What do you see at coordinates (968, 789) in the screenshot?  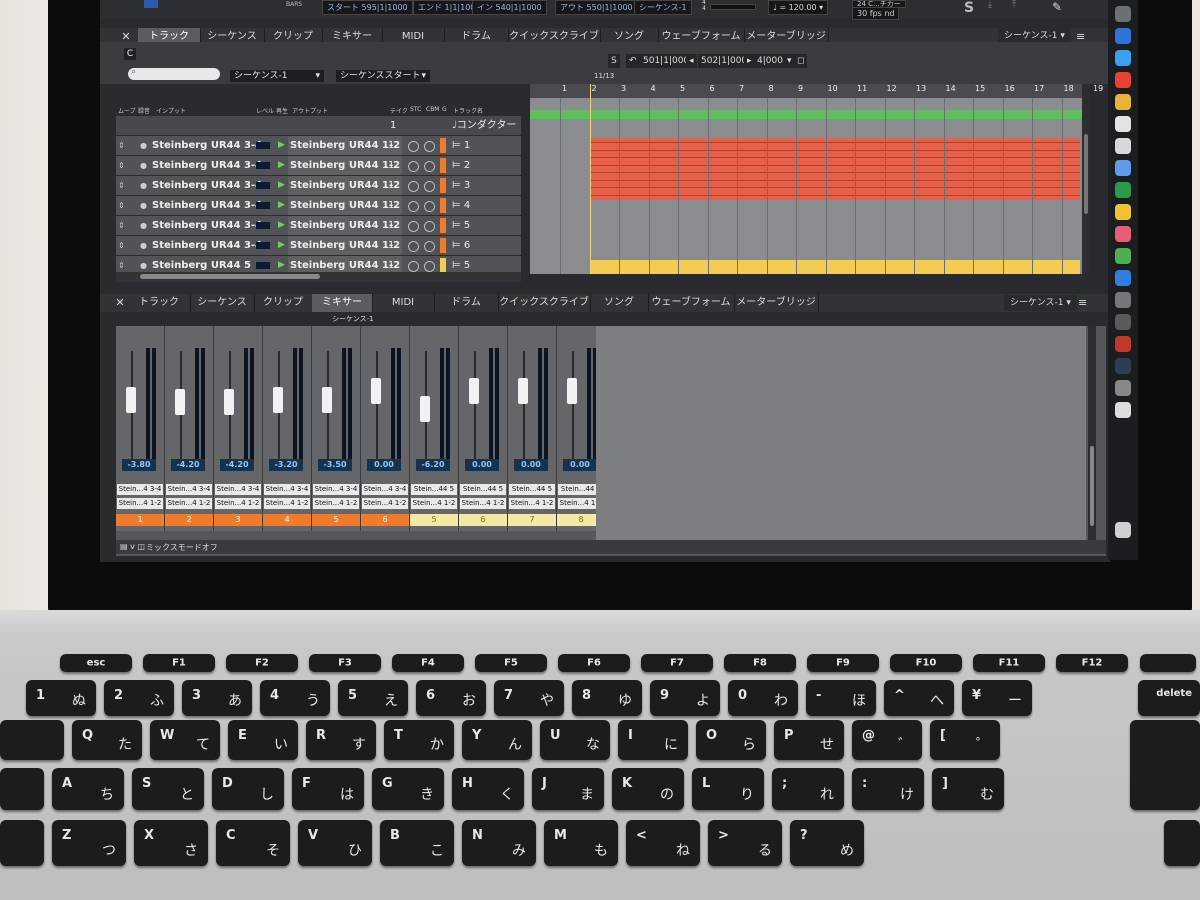 I see `key-11: ] む` at bounding box center [968, 789].